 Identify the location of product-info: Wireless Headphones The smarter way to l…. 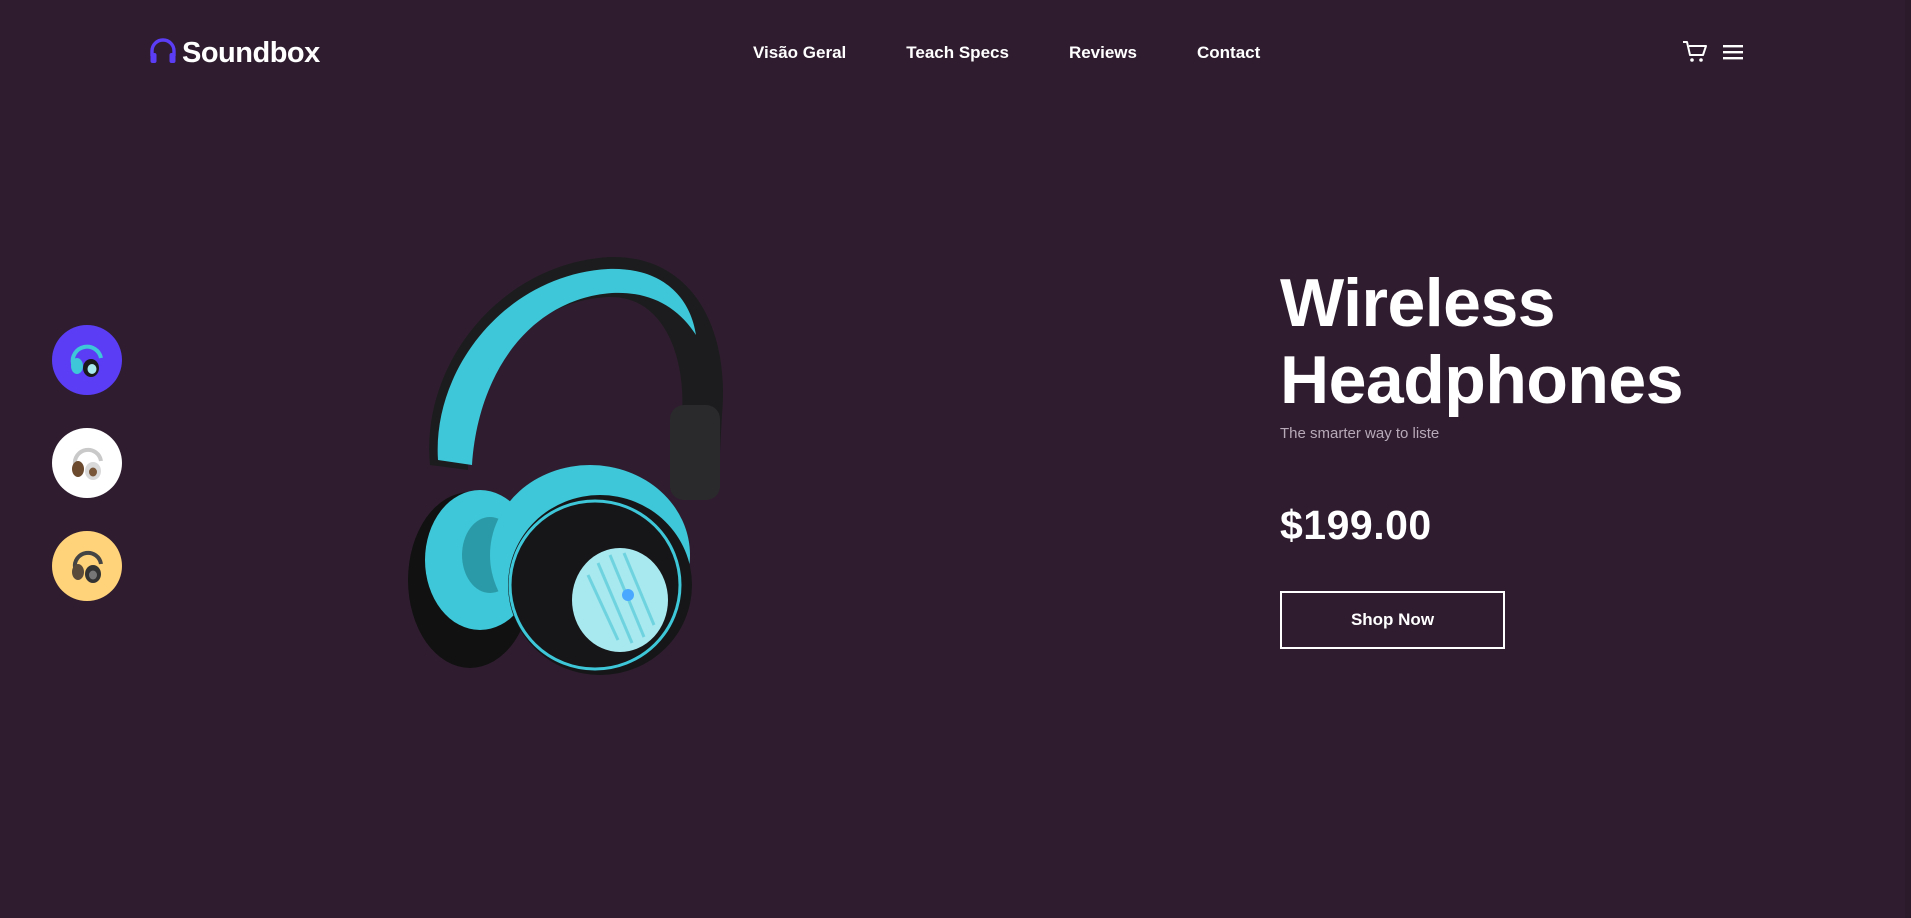
(1482, 457).